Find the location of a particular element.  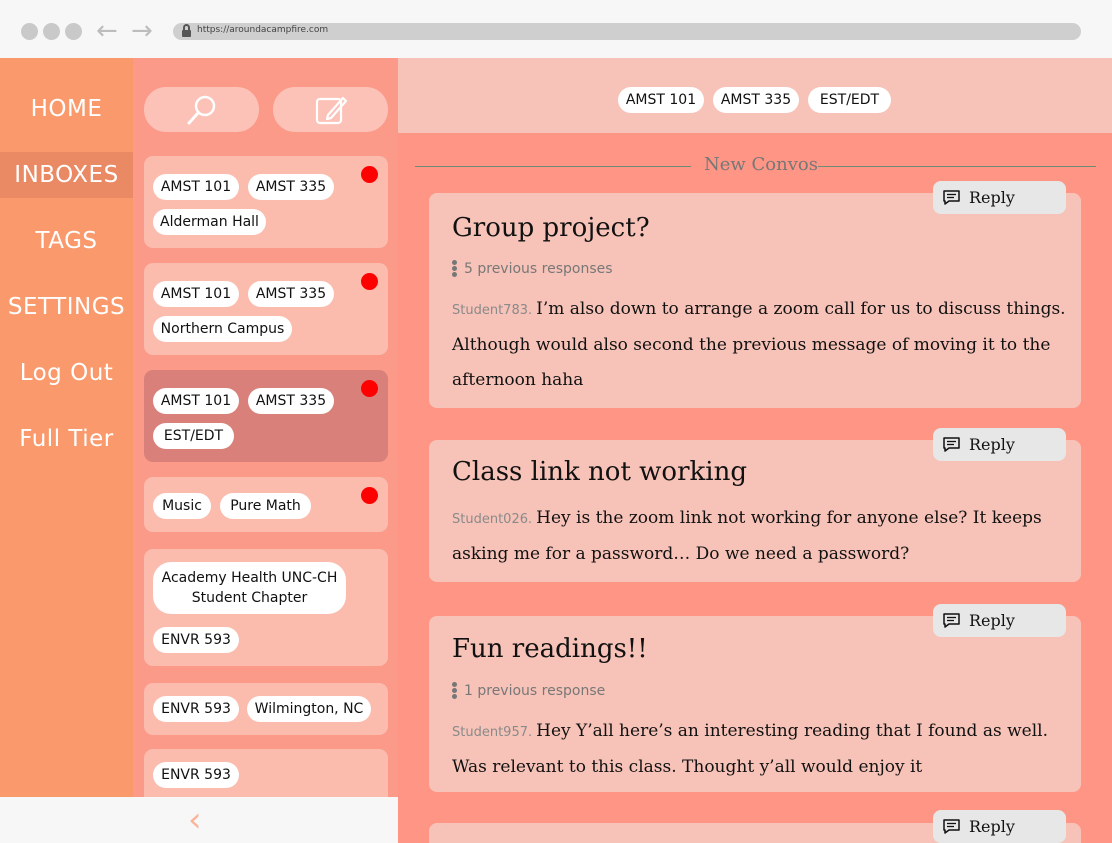

inbox-card: ENVR 593 is located at coordinates (266, 773).